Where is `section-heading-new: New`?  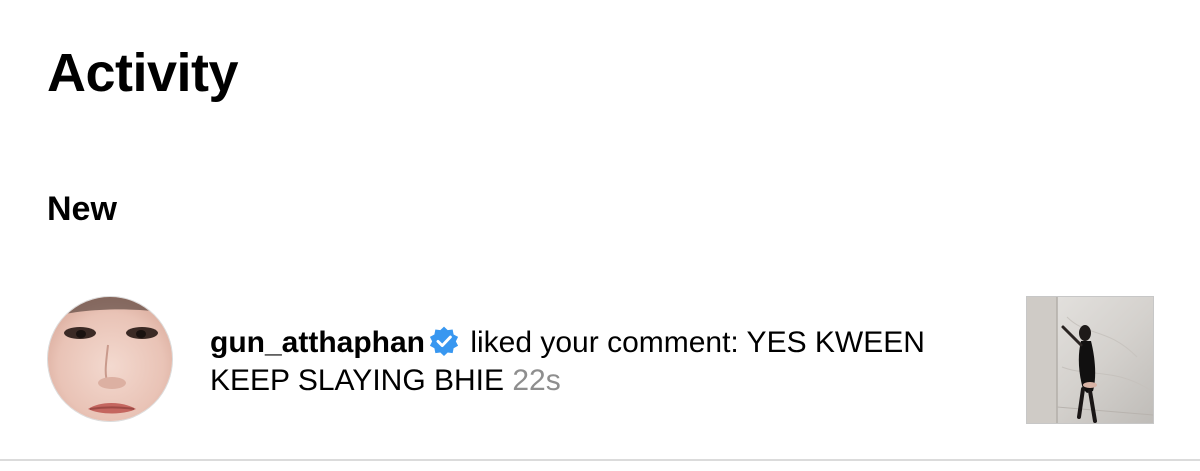
section-heading-new: New is located at coordinates (82, 209).